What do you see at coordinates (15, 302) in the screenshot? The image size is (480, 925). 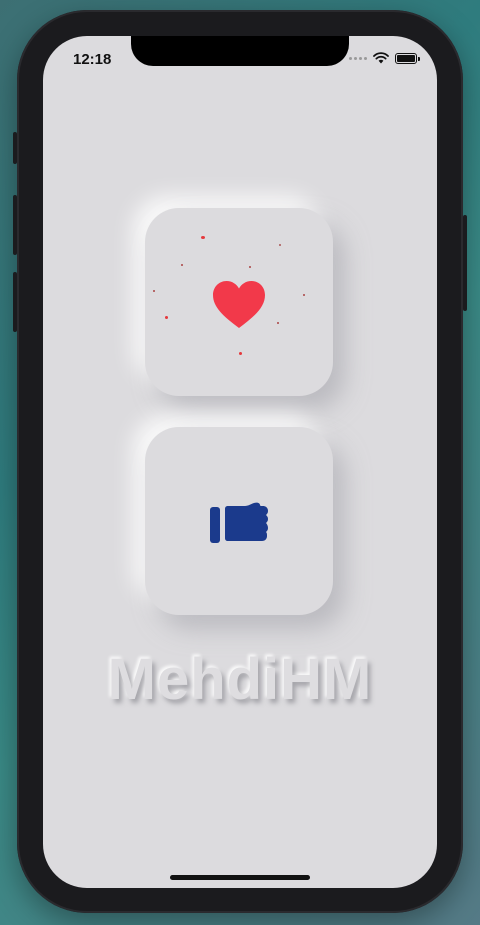 I see `volume-down-button` at bounding box center [15, 302].